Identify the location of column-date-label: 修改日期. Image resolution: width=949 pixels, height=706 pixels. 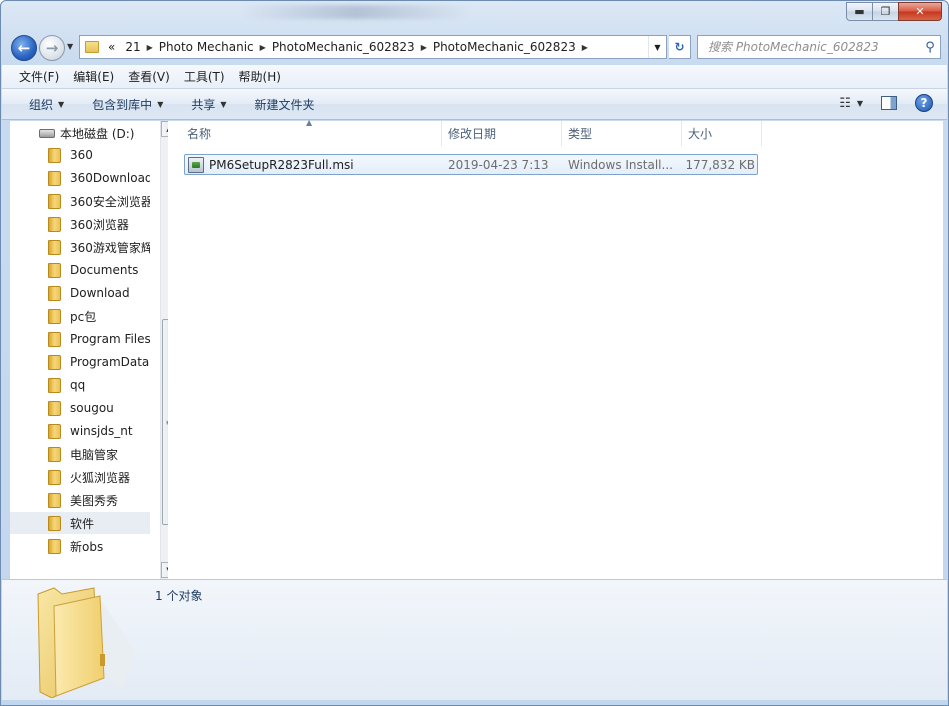
(472, 134).